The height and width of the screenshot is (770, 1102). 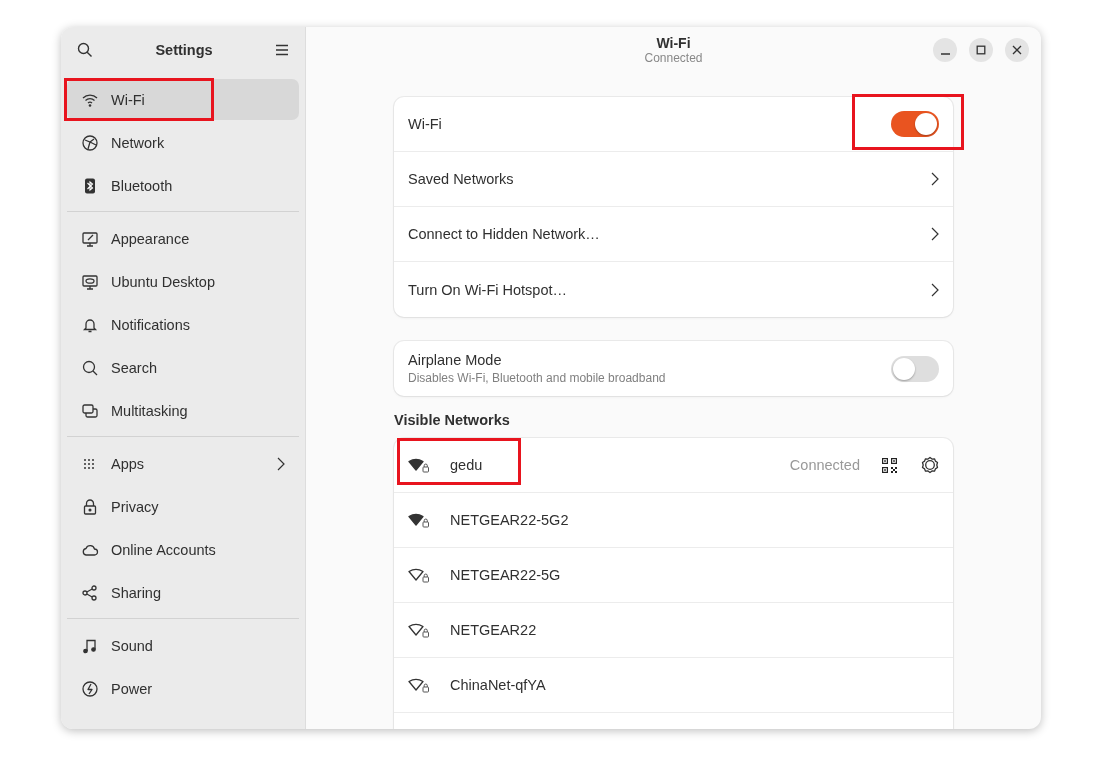 I want to click on network-name: NETGEAR22-5G, so click(x=505, y=575).